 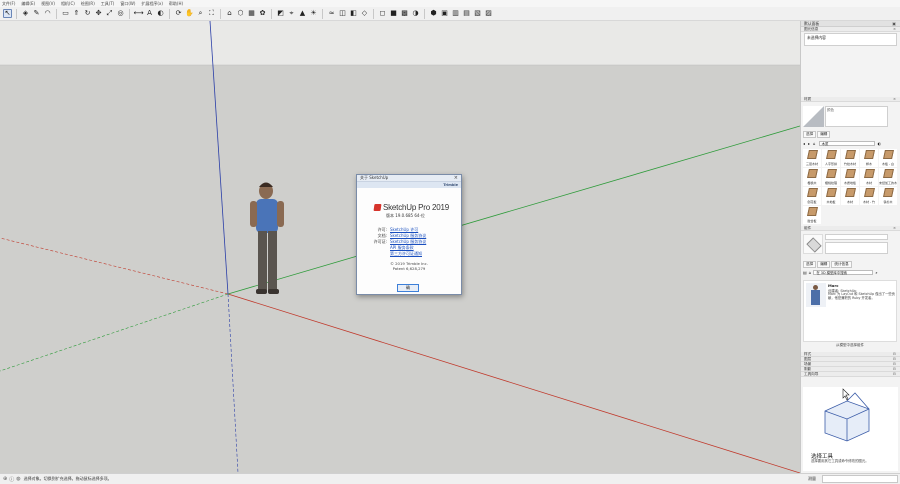 I want to click on extension-warehouse-icon: ⬡, so click(x=240, y=13).